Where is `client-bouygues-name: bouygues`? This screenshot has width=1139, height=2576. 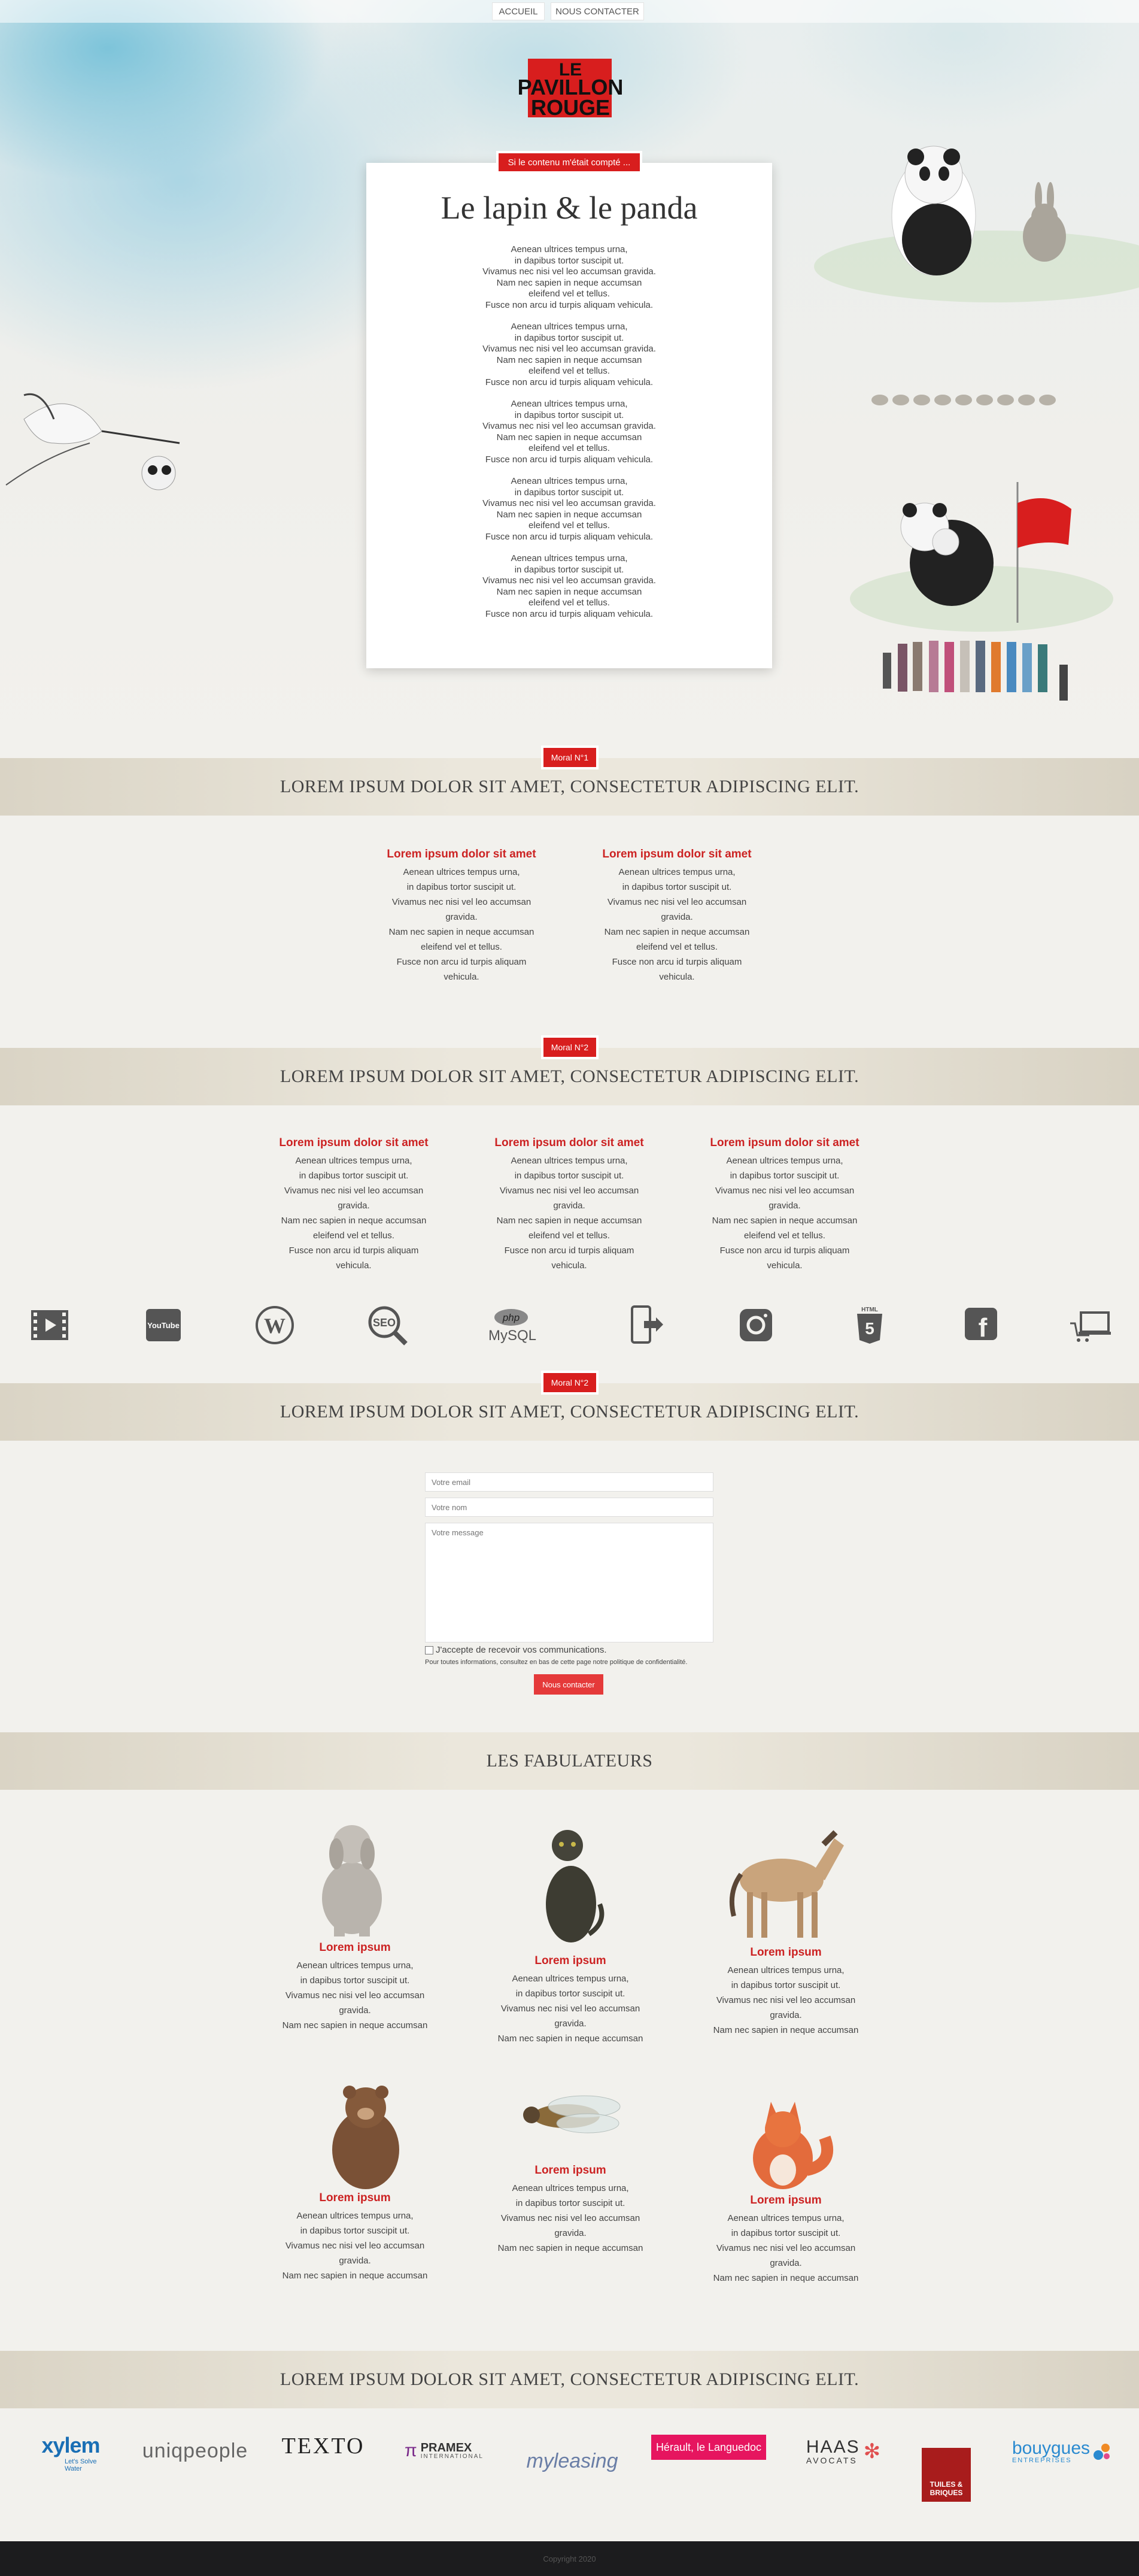
client-bouygues-name: bouygues is located at coordinates (1051, 2448).